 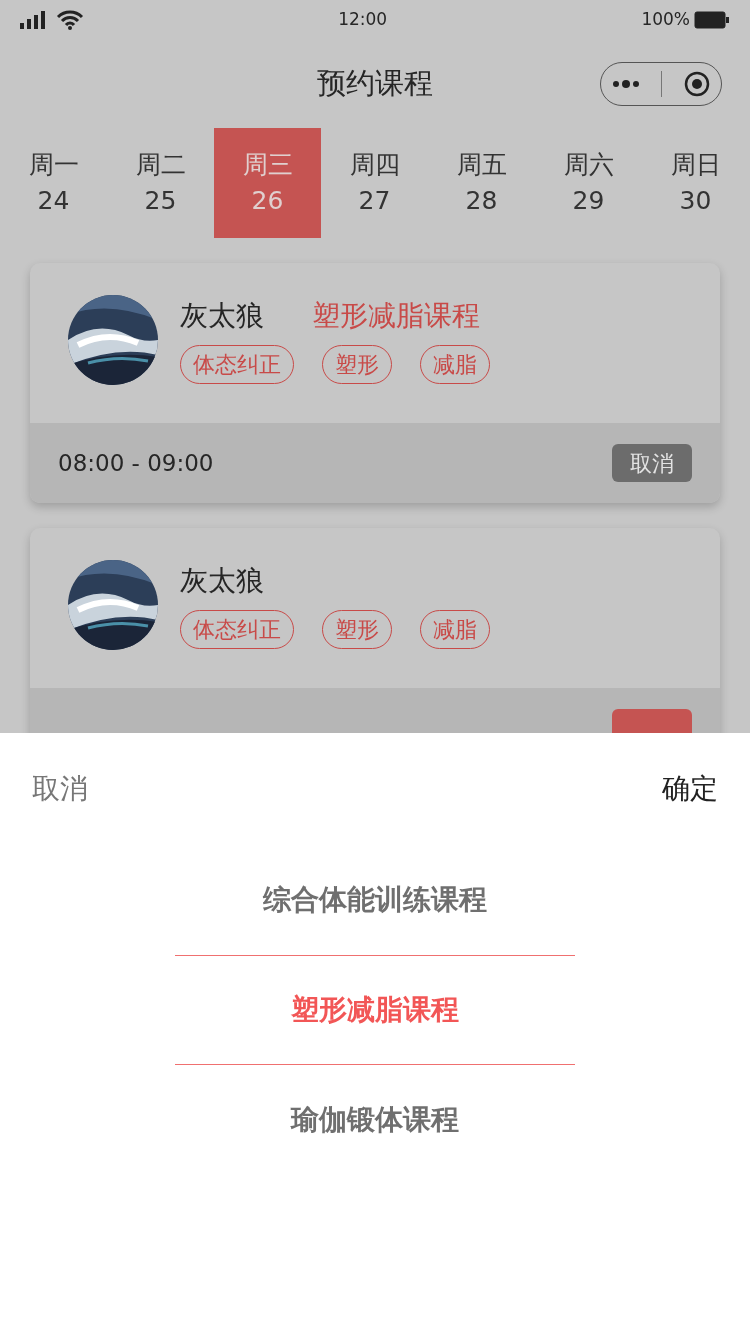 What do you see at coordinates (481, 183) in the screenshot?
I see `day-tab: 周五 28` at bounding box center [481, 183].